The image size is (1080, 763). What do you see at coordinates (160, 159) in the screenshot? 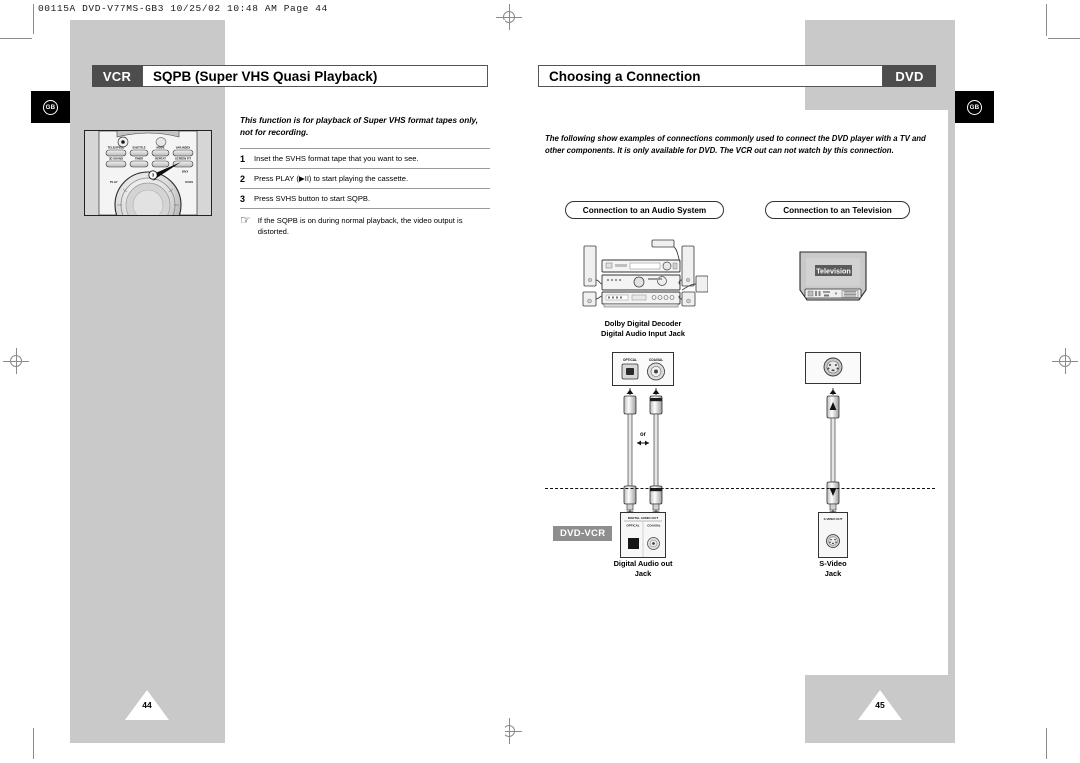
I see `svg-text: REPEAT` at bounding box center [160, 159].